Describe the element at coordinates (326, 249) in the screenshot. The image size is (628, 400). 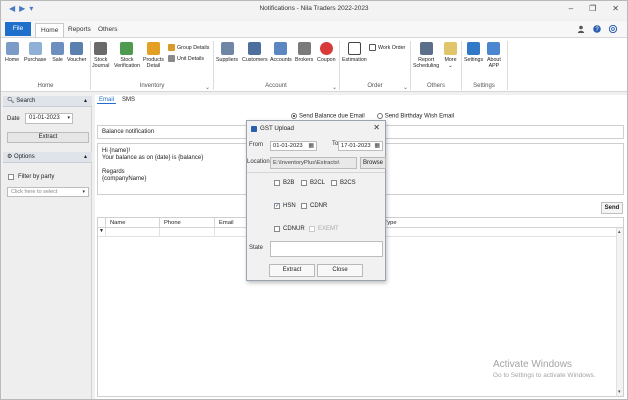
I see `state-field` at that location.